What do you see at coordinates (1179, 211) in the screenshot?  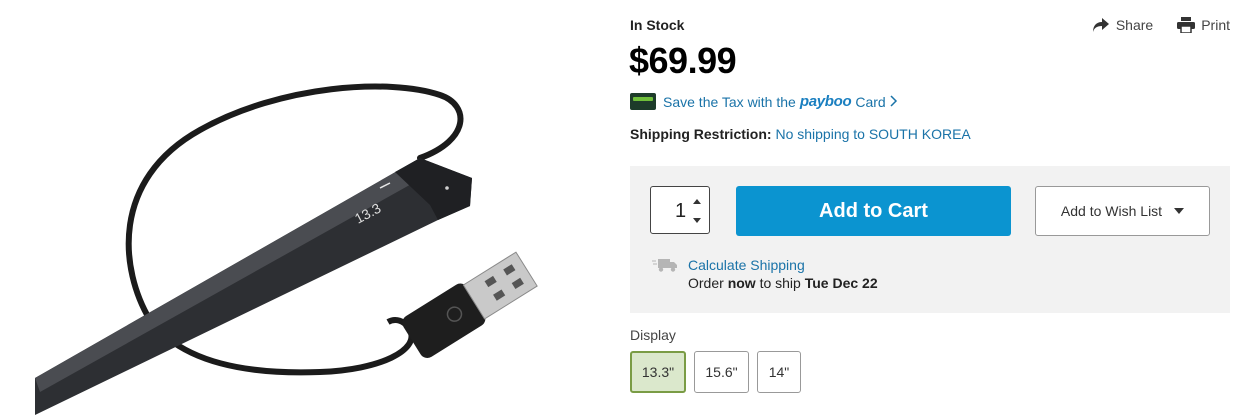 I see `caret-down-icon` at bounding box center [1179, 211].